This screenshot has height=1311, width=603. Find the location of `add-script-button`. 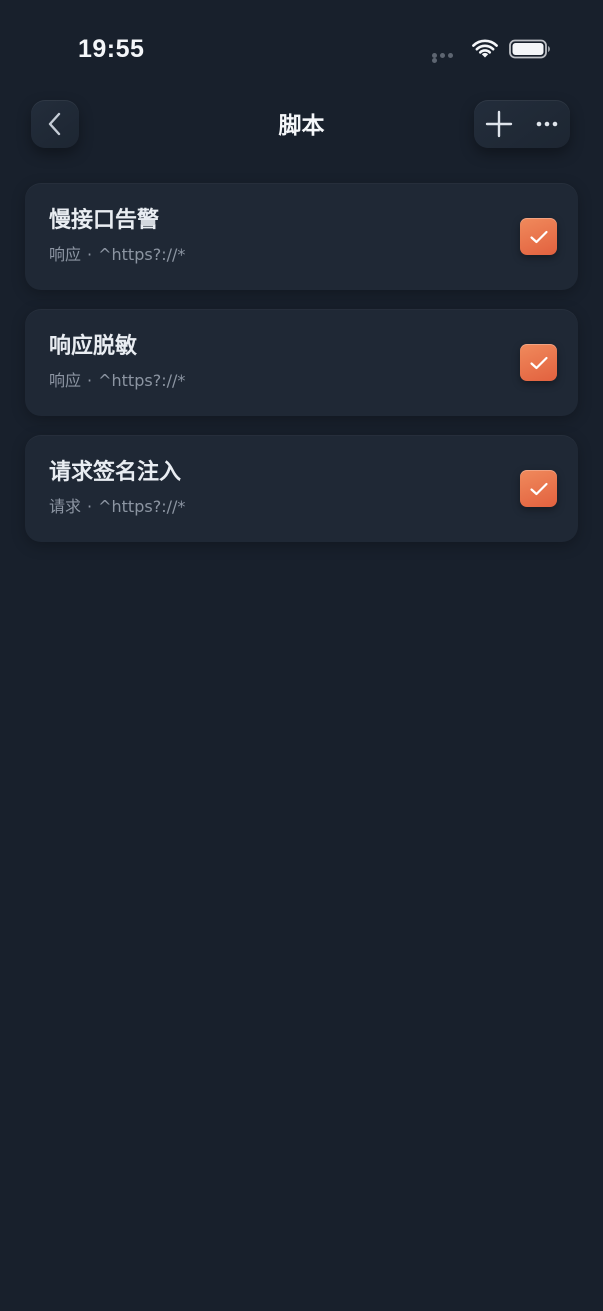

add-script-button is located at coordinates (499, 124).